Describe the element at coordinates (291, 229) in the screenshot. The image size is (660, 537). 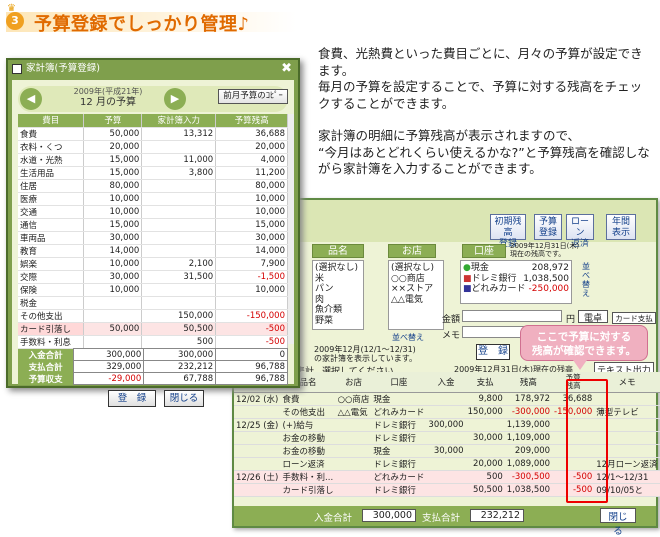
I see `scrollbar` at that location.